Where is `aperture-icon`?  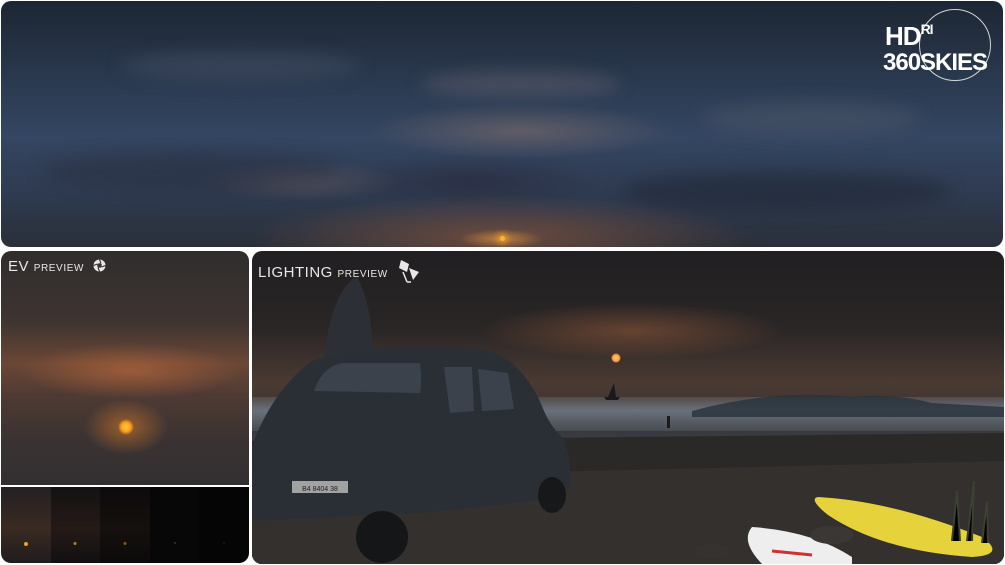 aperture-icon is located at coordinates (99, 267).